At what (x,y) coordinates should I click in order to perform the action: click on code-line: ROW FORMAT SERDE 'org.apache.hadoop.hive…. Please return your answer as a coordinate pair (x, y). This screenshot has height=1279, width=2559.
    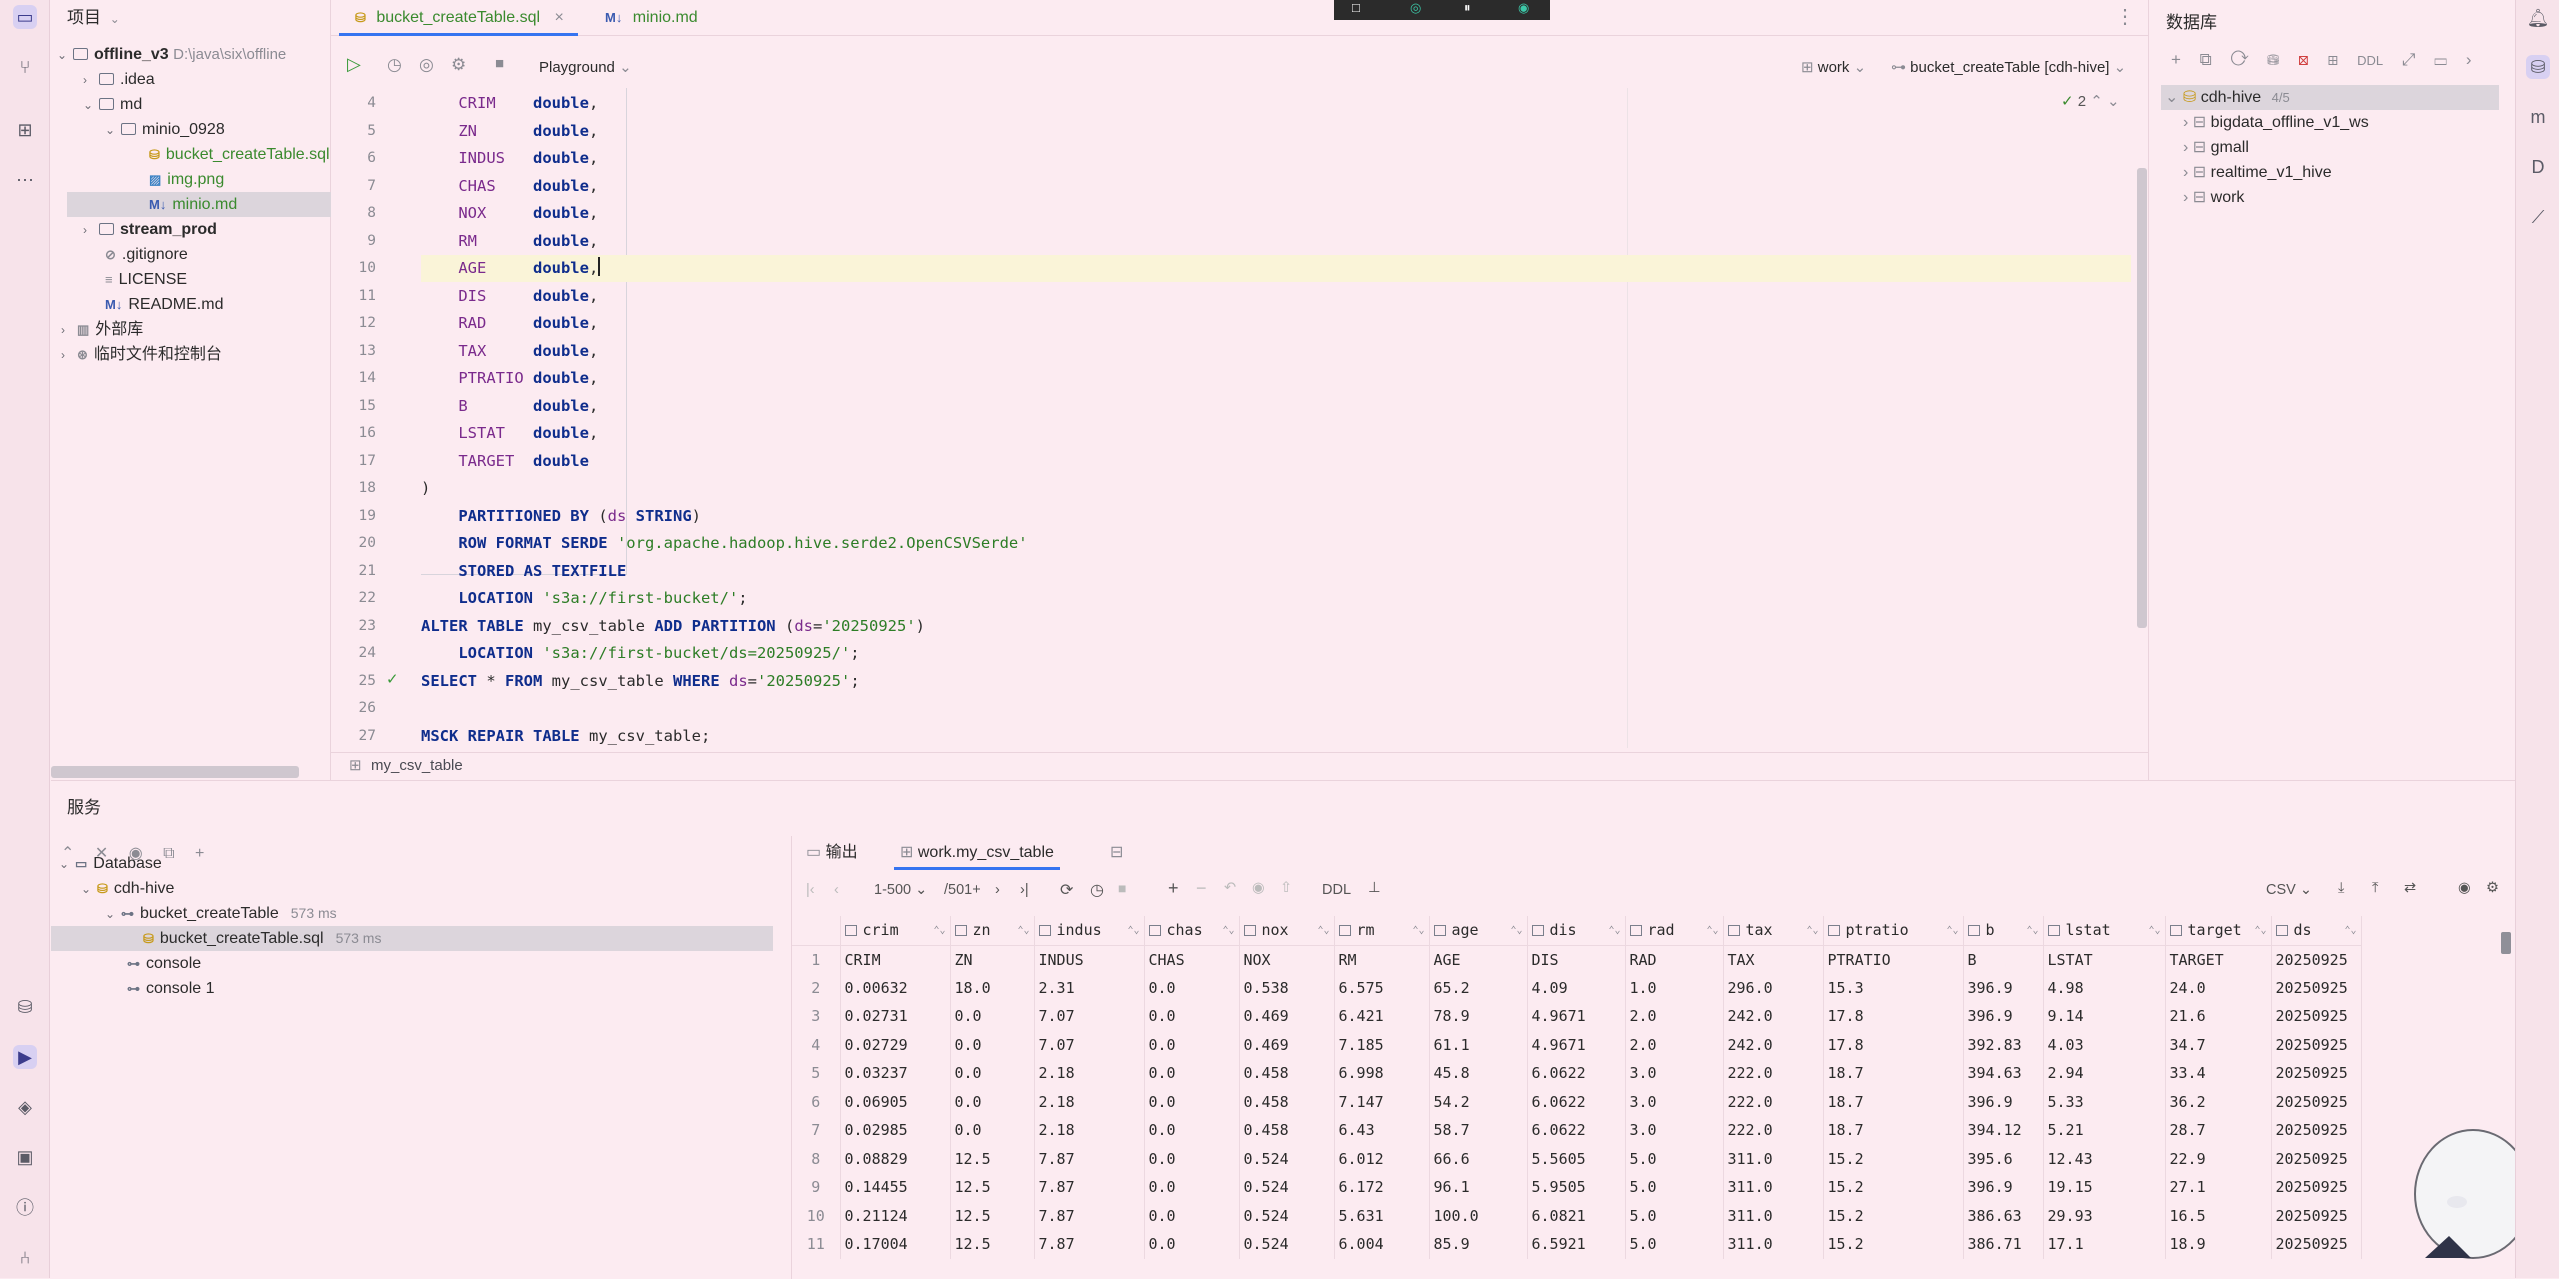
    Looking at the image, I should click on (724, 543).